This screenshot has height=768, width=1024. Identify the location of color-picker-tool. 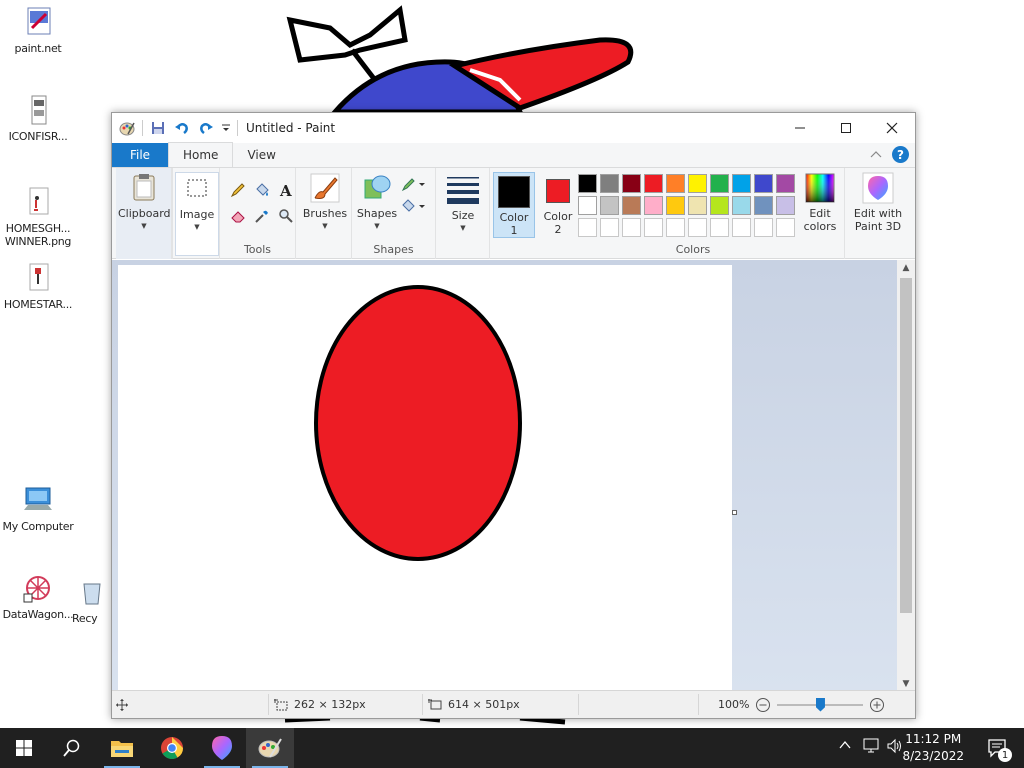
(262, 216).